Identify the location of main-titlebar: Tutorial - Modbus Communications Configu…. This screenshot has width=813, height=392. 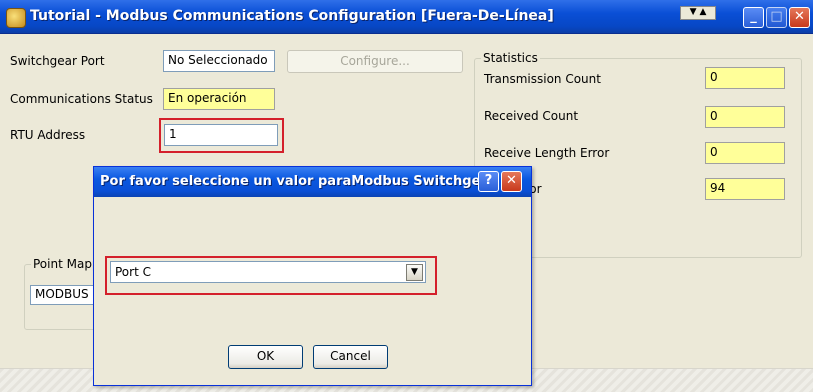
(406, 17).